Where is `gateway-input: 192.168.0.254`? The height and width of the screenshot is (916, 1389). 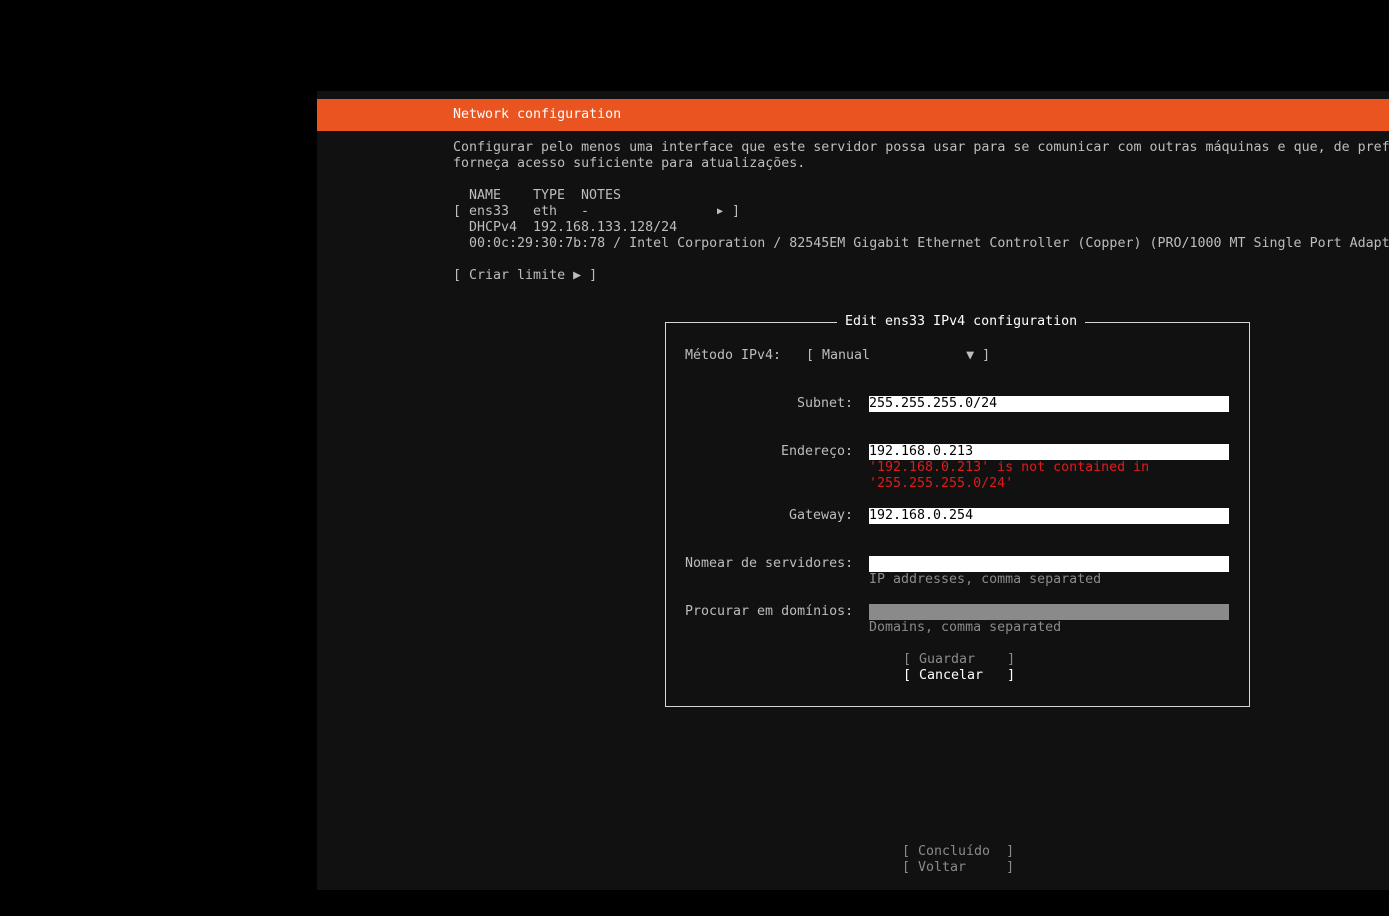
gateway-input: 192.168.0.254 is located at coordinates (1049, 516).